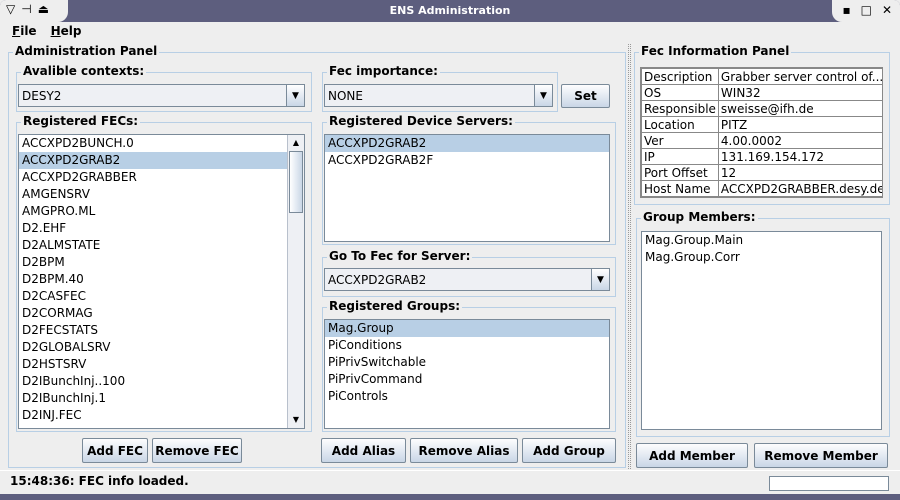  Describe the element at coordinates (153, 296) in the screenshot. I see `list-item: D2CASFEC` at that location.